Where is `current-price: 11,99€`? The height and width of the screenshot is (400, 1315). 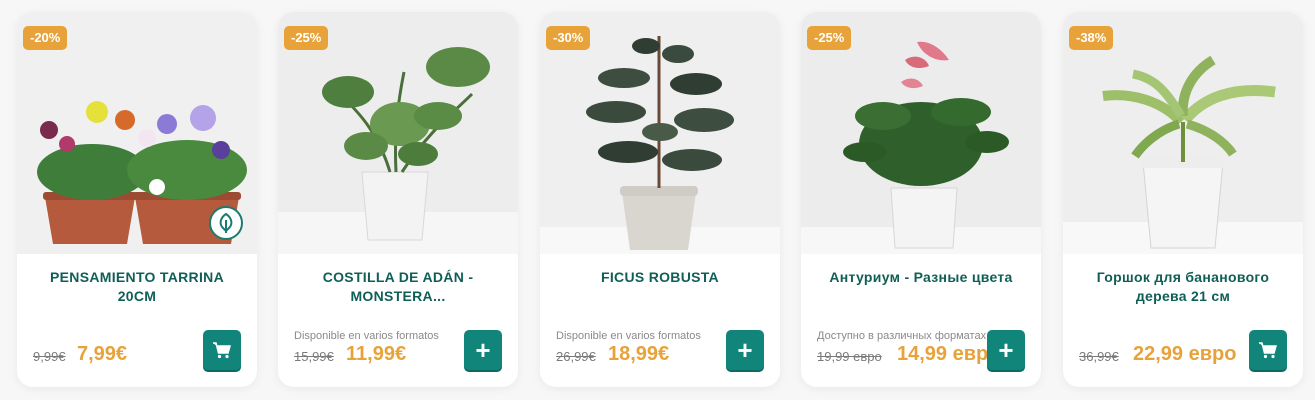 current-price: 11,99€ is located at coordinates (376, 354).